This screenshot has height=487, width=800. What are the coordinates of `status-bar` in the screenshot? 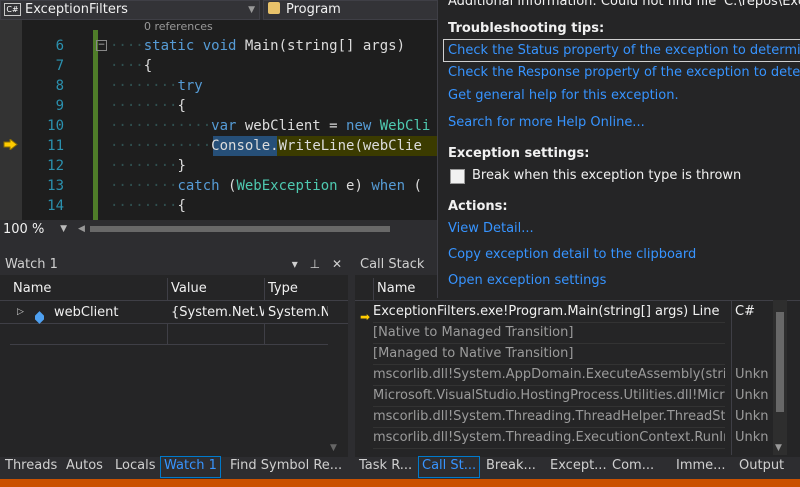 It's located at (400, 483).